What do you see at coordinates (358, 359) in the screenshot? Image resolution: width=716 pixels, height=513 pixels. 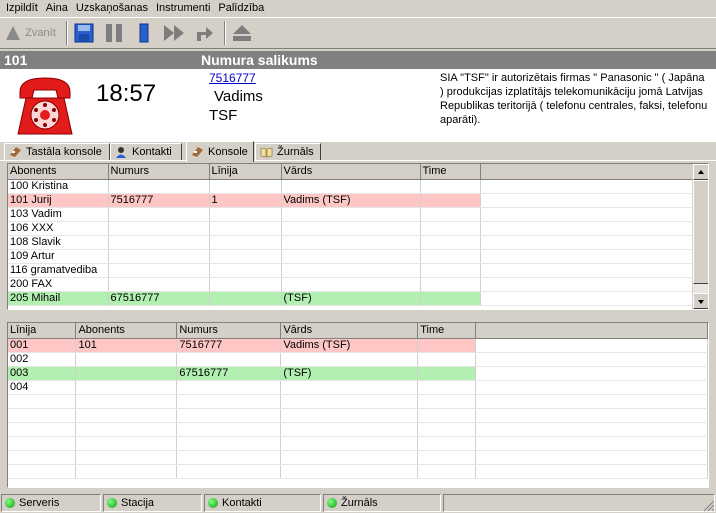 I see `line-row: 002` at bounding box center [358, 359].